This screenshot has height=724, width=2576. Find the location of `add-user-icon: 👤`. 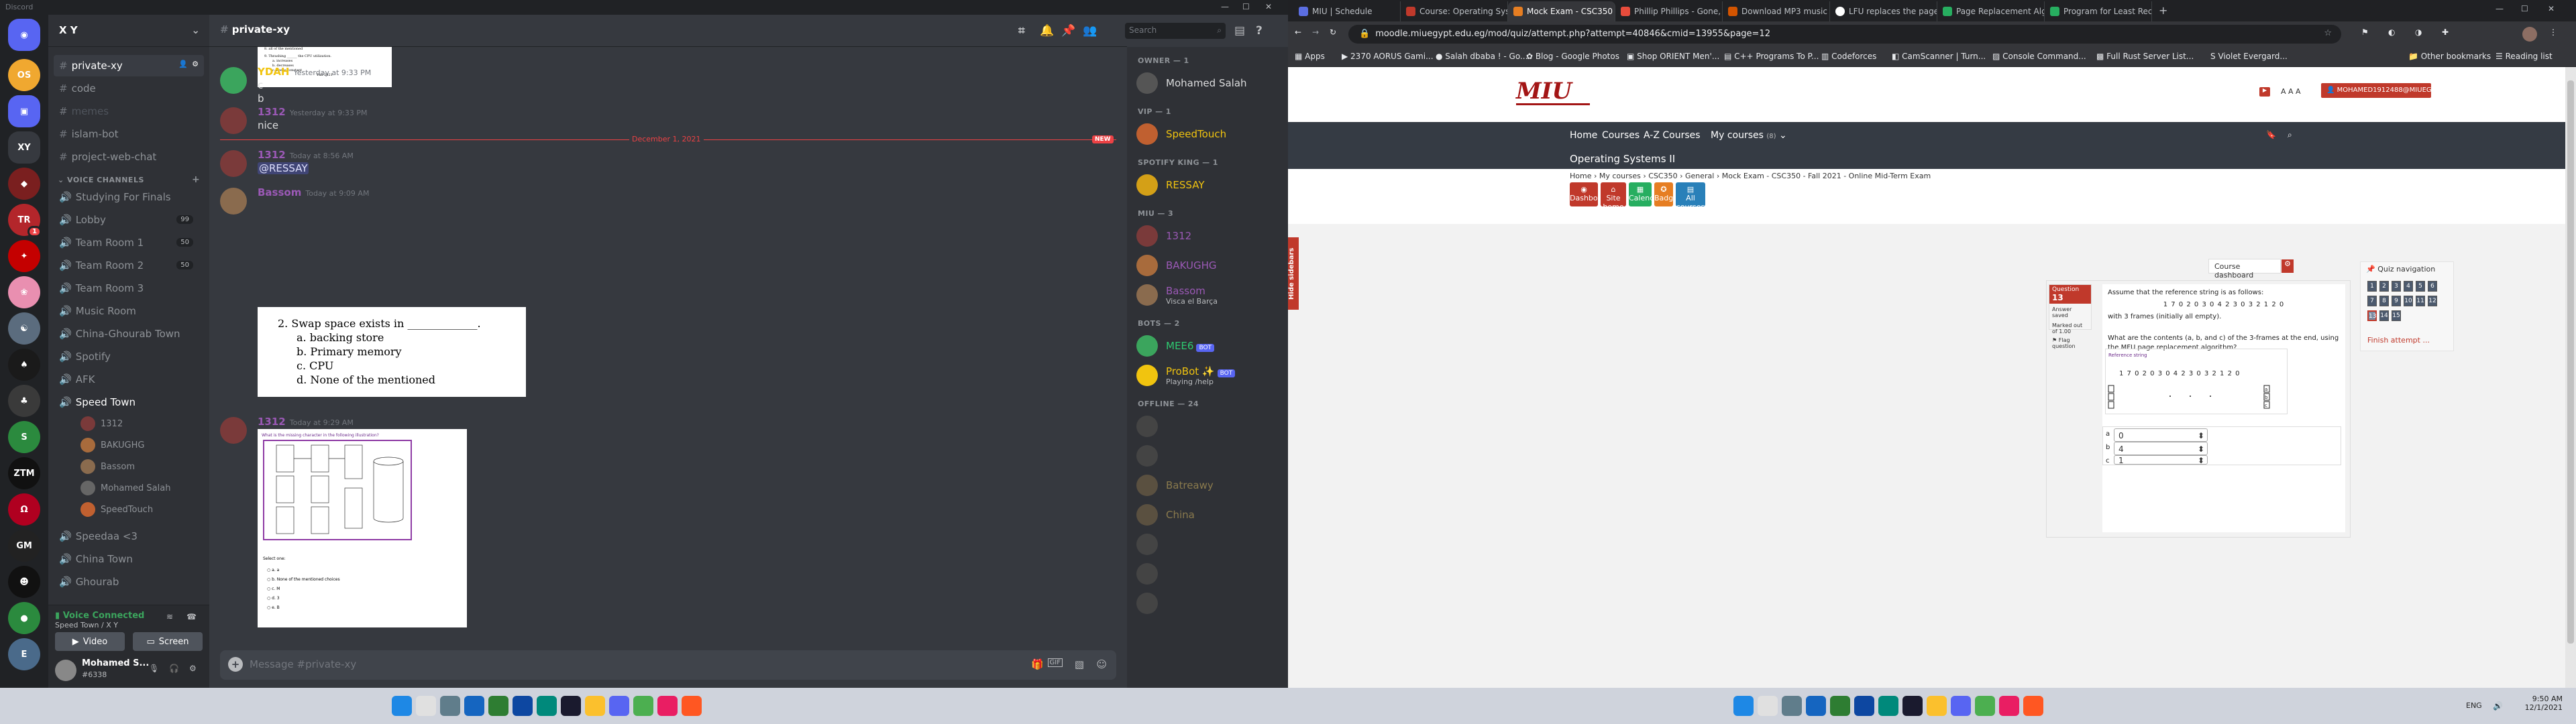

add-user-icon: 👤 is located at coordinates (183, 64).